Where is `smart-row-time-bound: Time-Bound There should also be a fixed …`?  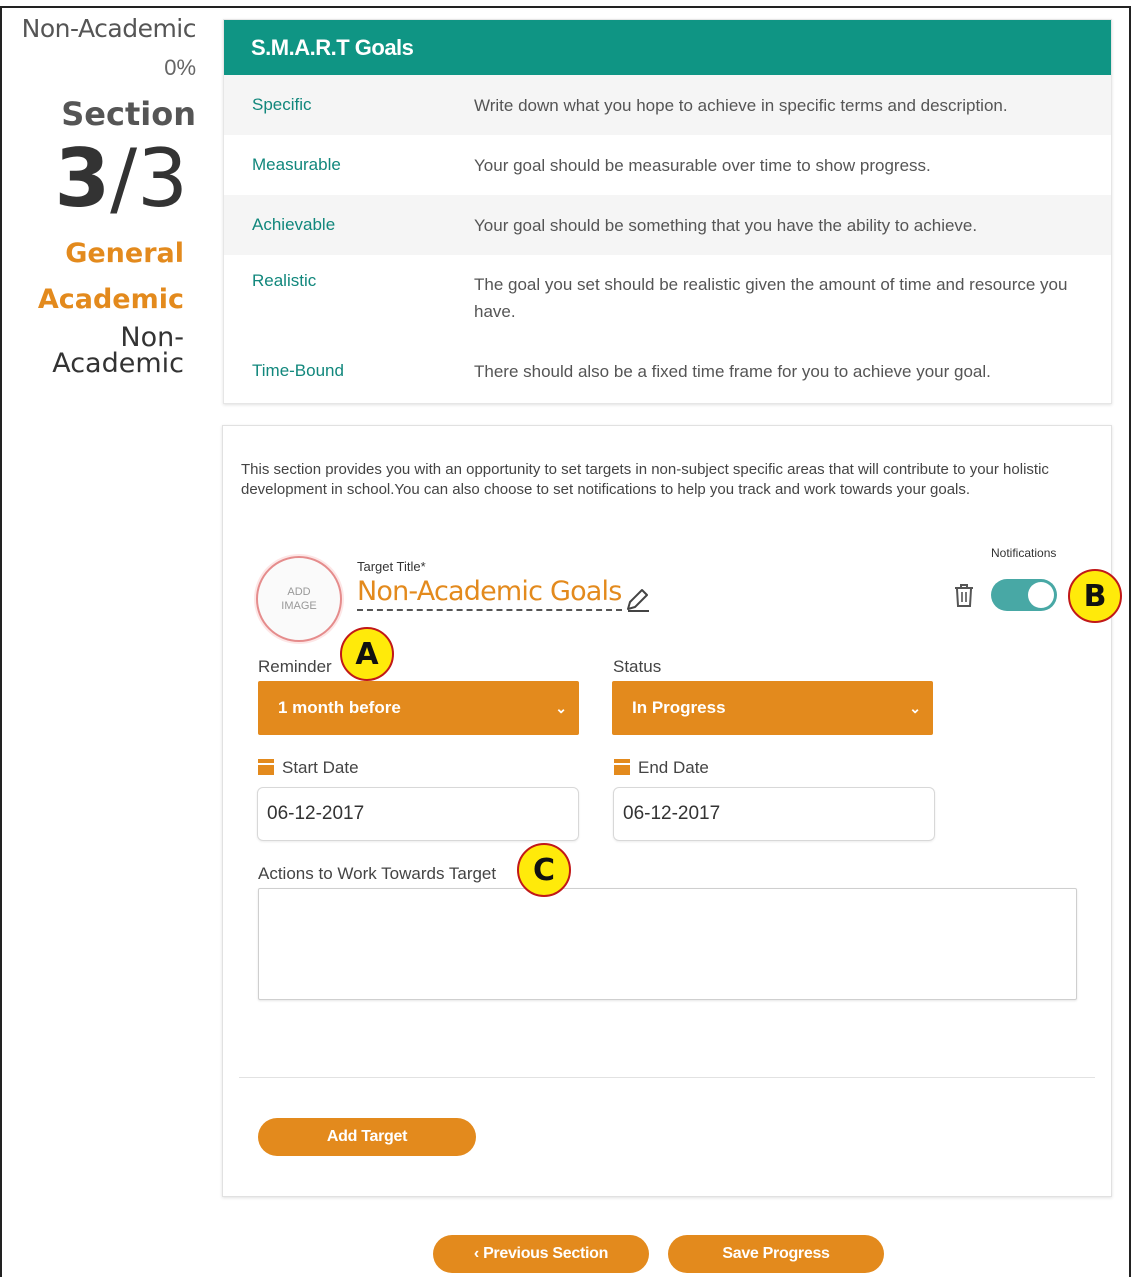 smart-row-time-bound: Time-Bound There should also be a fixed … is located at coordinates (667, 371).